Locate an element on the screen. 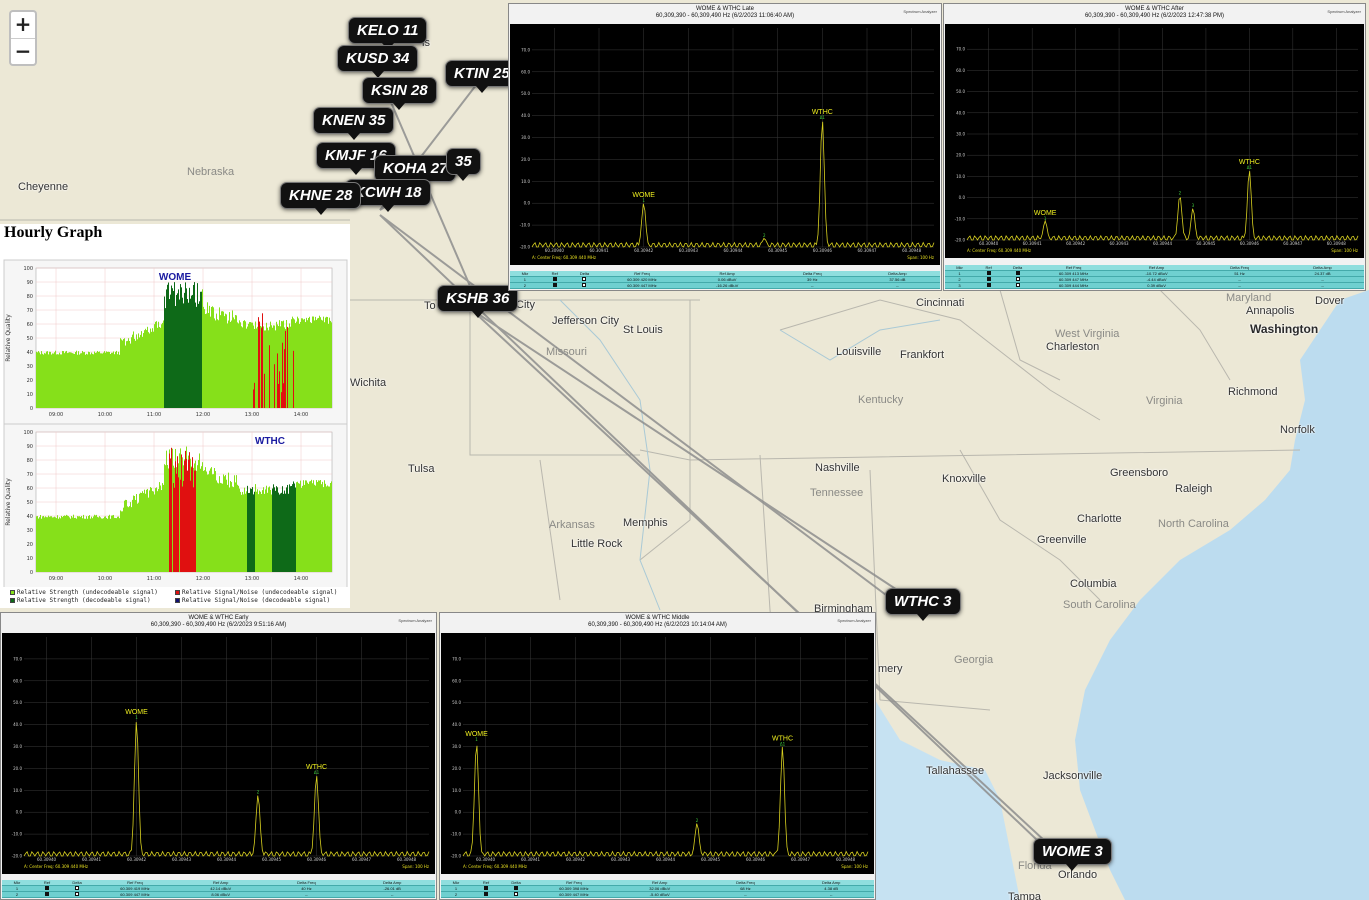 The image size is (1369, 900). x-tick-label: 60.30947 is located at coordinates (867, 250).